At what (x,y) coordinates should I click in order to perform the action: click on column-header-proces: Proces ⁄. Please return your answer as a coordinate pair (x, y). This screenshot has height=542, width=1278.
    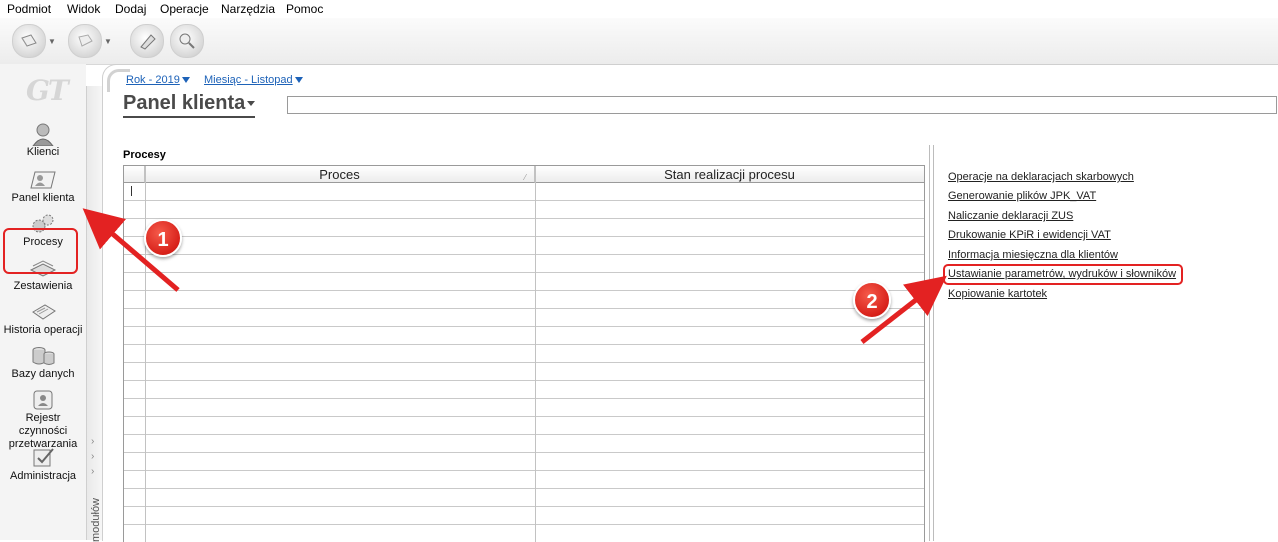
    Looking at the image, I should click on (340, 174).